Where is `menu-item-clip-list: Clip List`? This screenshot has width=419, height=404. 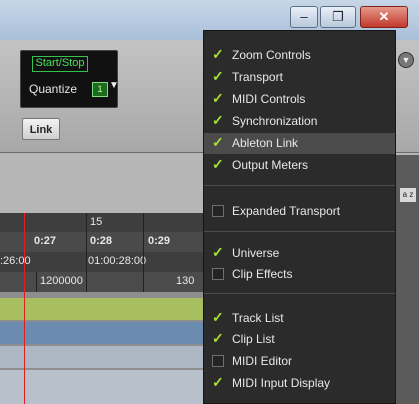
menu-item-clip-list: Clip List is located at coordinates (299, 339).